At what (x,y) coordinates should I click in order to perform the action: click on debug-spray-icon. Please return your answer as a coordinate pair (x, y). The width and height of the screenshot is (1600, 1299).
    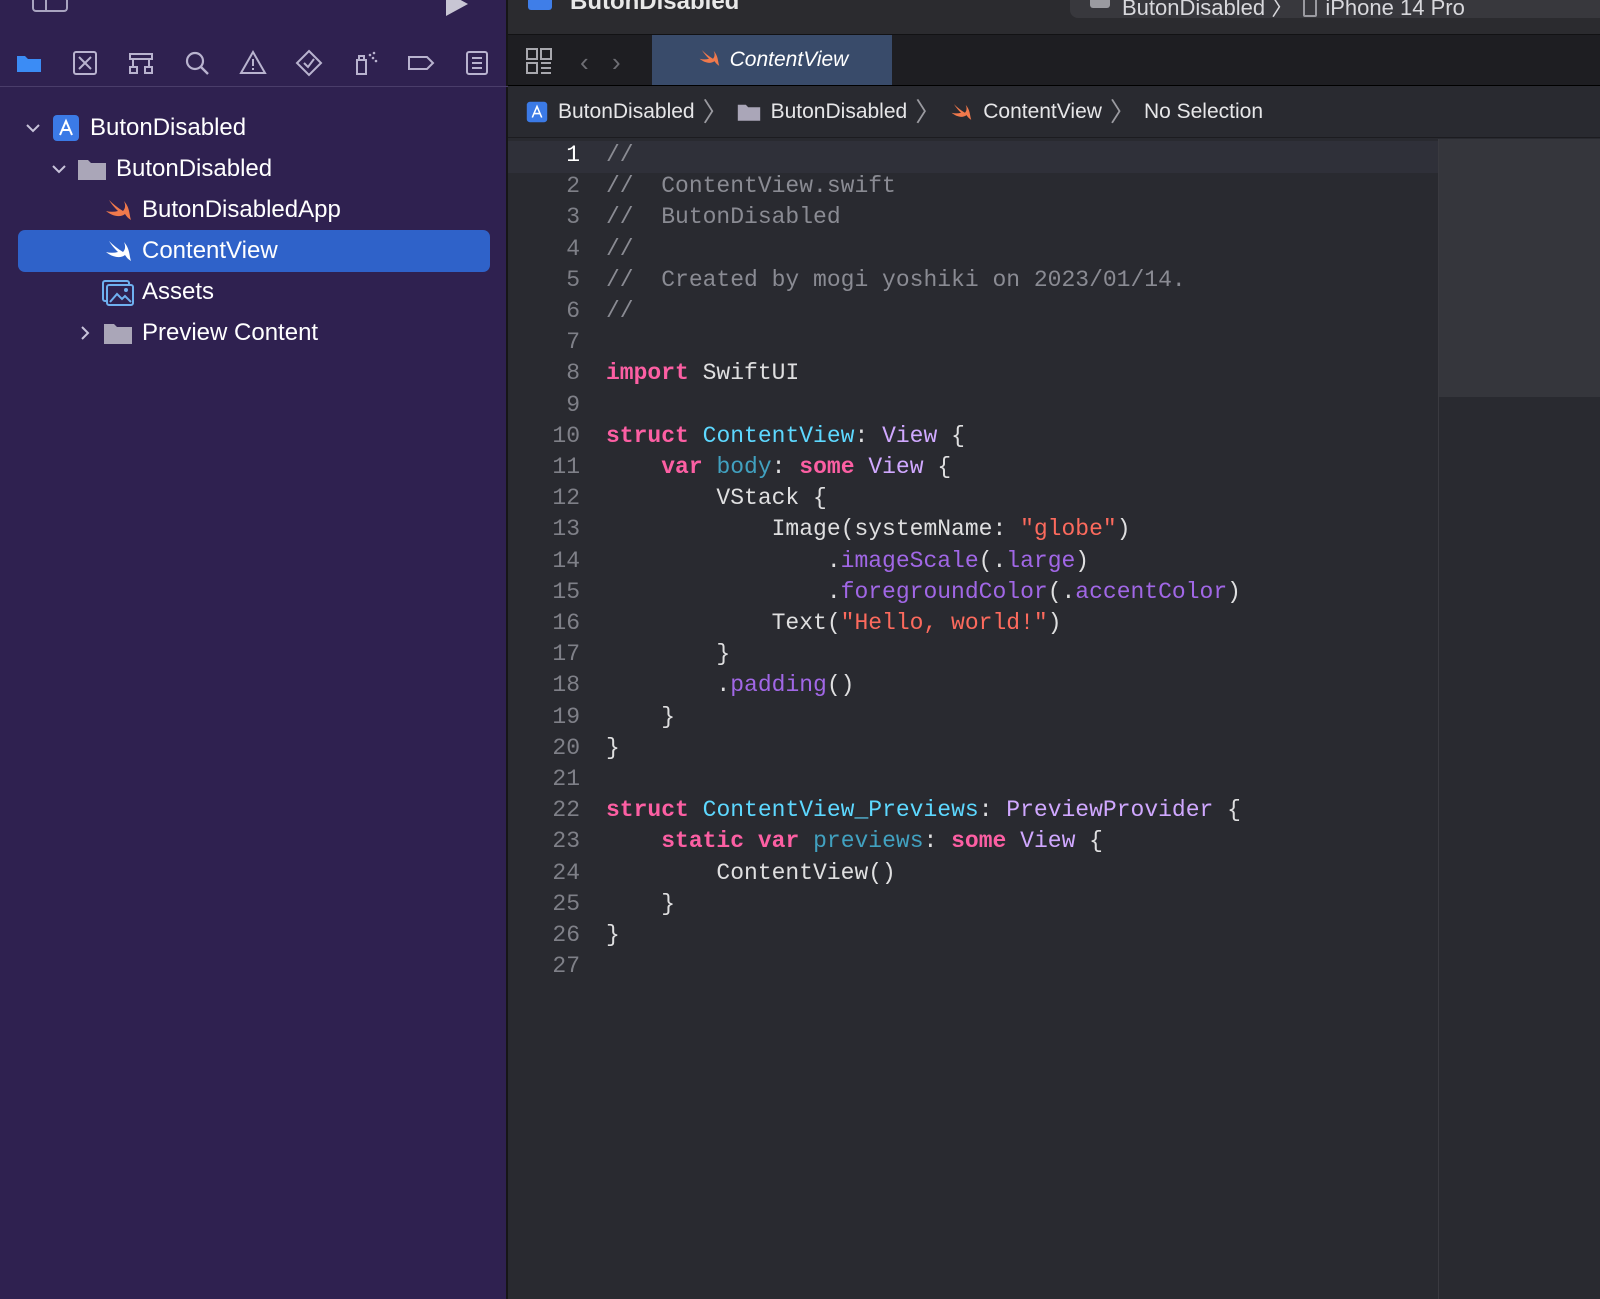
    Looking at the image, I should click on (365, 63).